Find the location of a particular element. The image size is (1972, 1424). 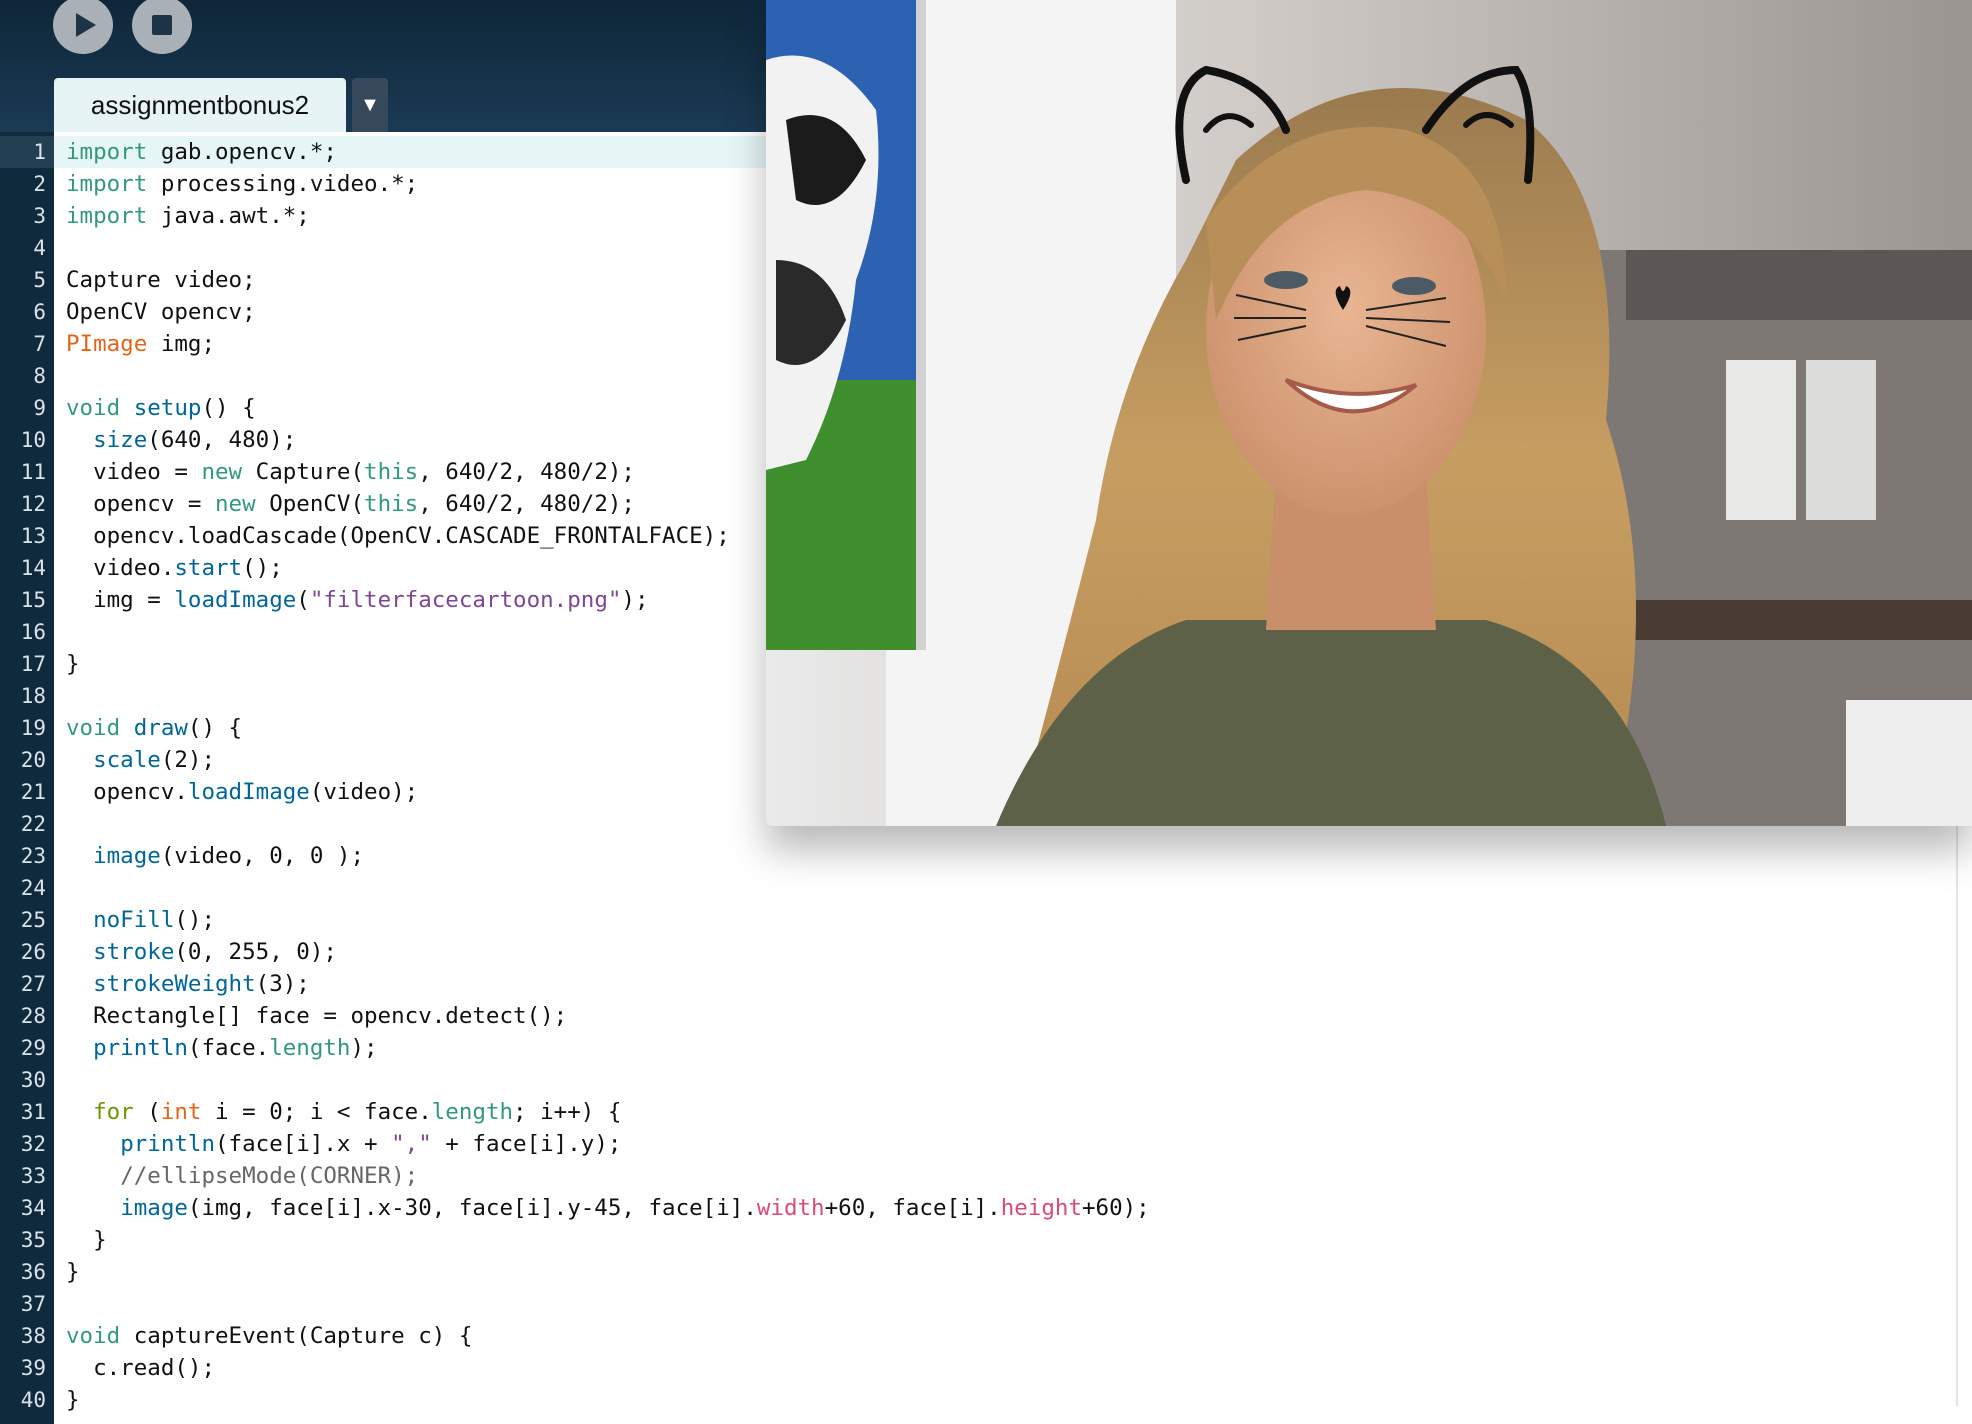

code-line: 32 println(face[i].x + "," + face[i].y); is located at coordinates (986, 1144).